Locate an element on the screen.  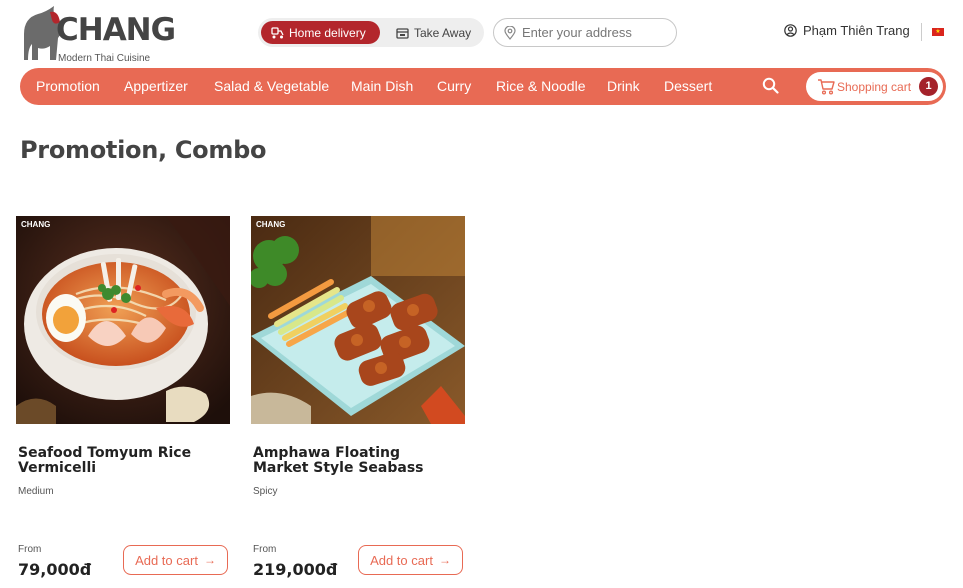
product-tag: Spicy is located at coordinates (265, 491).